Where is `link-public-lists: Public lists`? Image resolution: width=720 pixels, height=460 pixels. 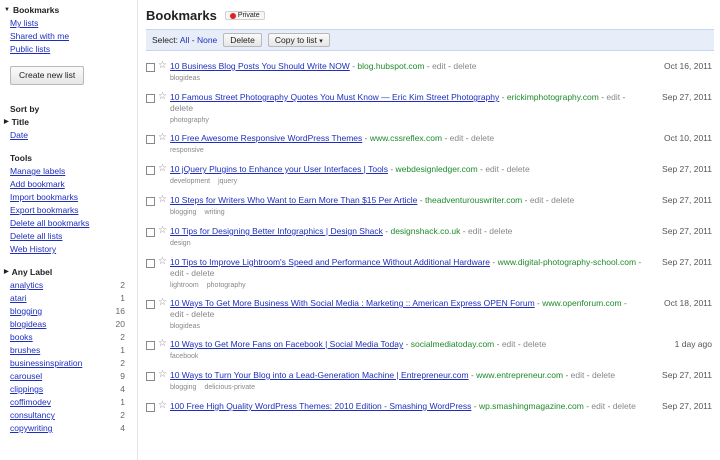 link-public-lists: Public lists is located at coordinates (30, 49).